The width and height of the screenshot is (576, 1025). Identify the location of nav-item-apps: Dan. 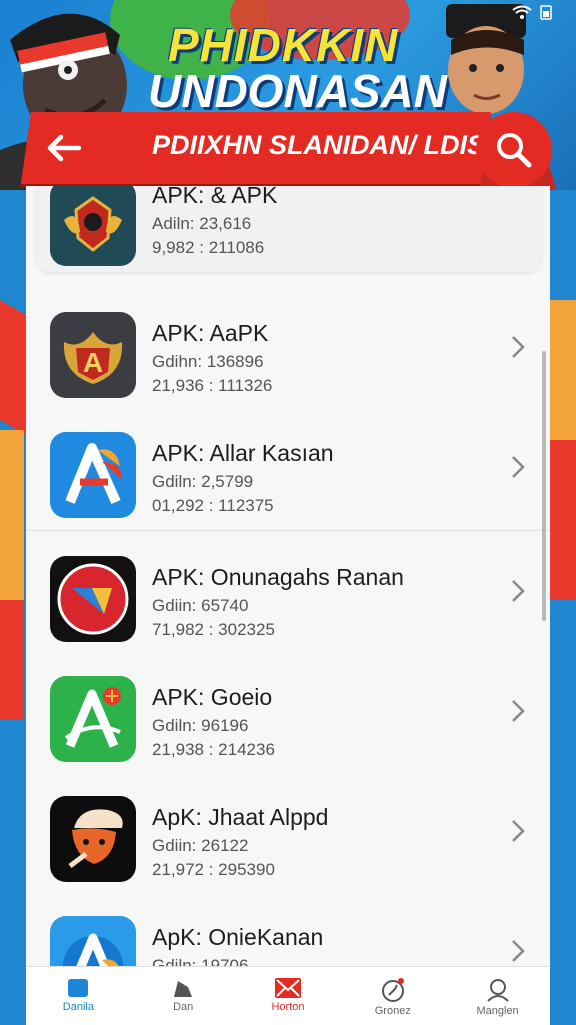
(183, 996).